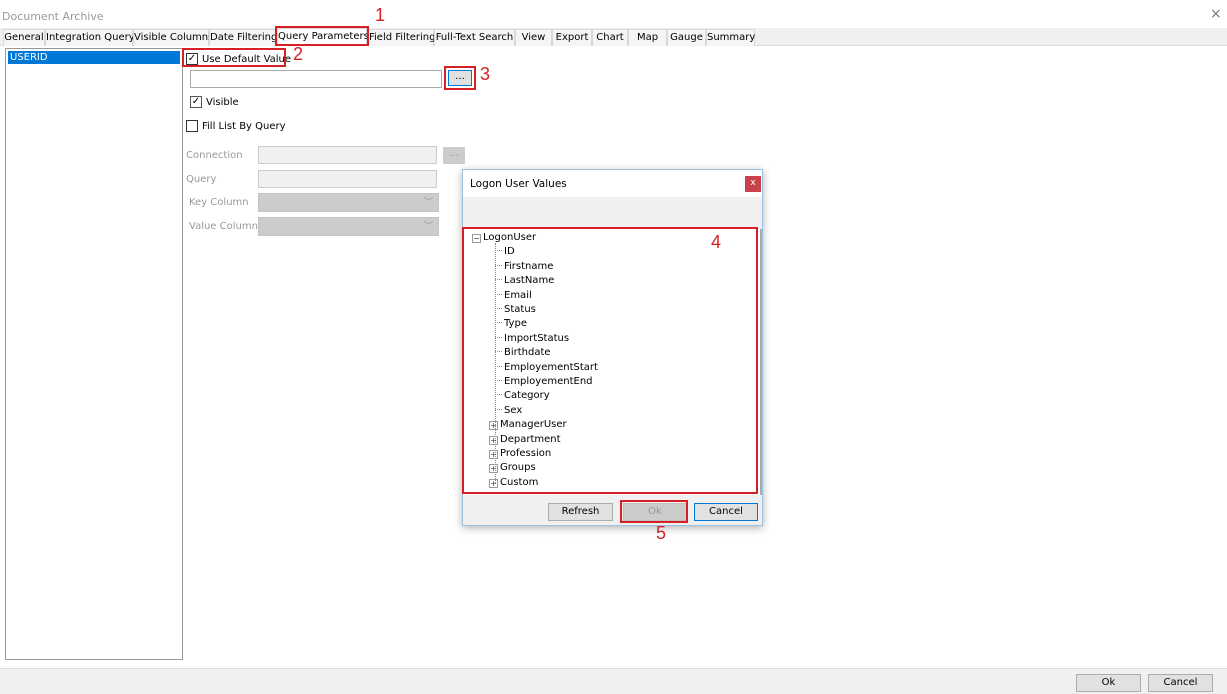 The image size is (1227, 694). I want to click on footer-bar: Ok Cancel, so click(613, 681).